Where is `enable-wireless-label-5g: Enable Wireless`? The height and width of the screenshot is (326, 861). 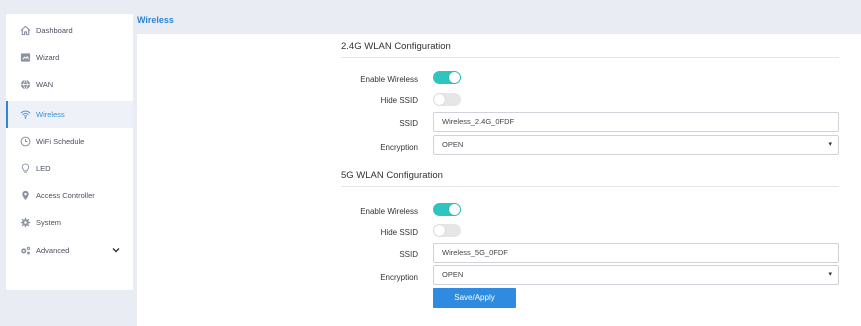 enable-wireless-label-5g: Enable Wireless is located at coordinates (389, 211).